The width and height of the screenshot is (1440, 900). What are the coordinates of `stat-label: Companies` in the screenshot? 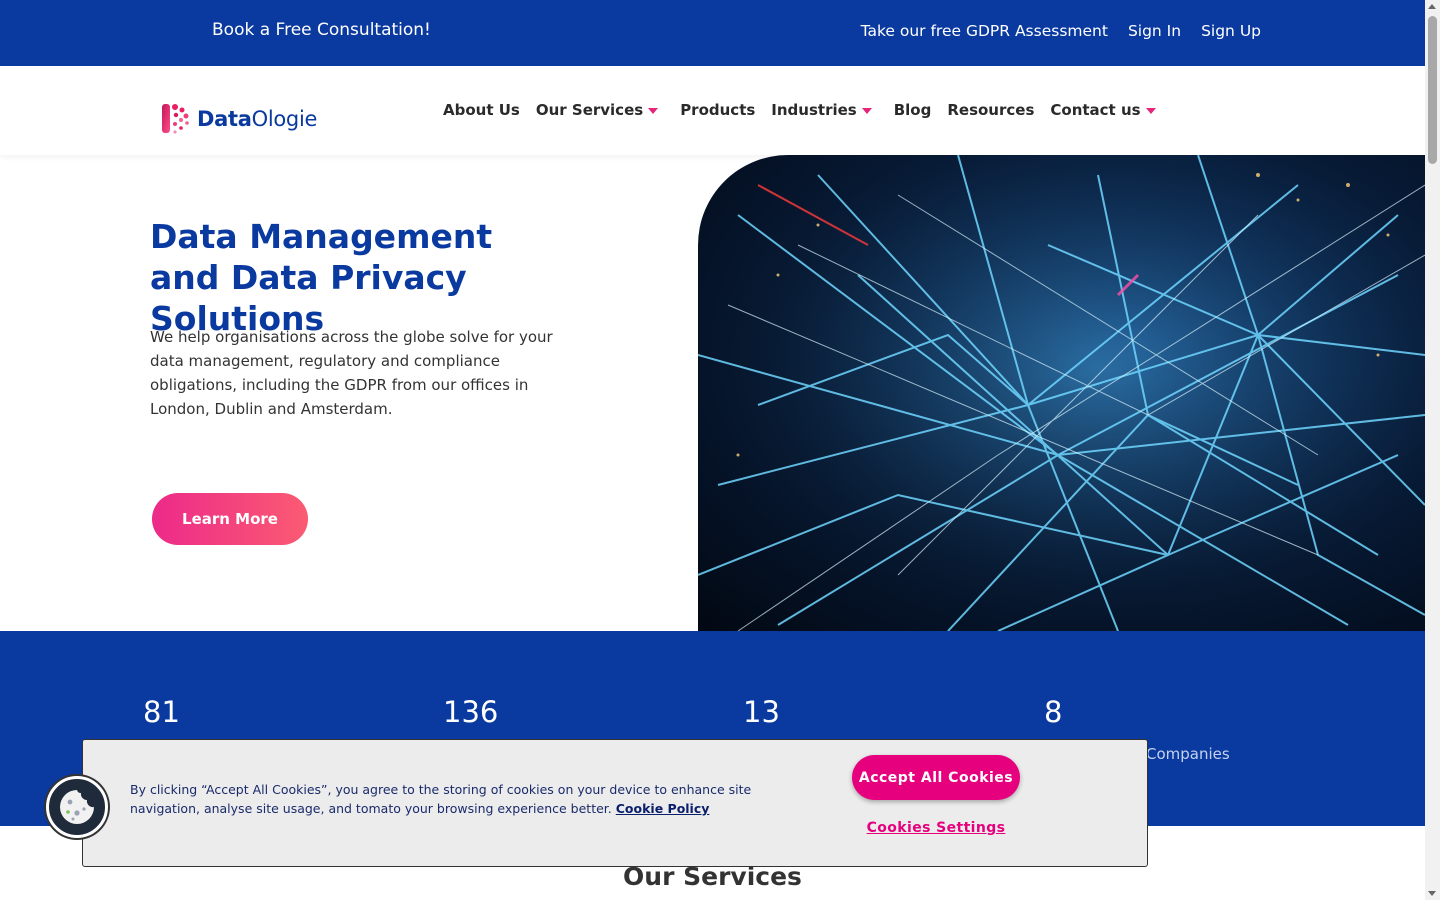 It's located at (1188, 754).